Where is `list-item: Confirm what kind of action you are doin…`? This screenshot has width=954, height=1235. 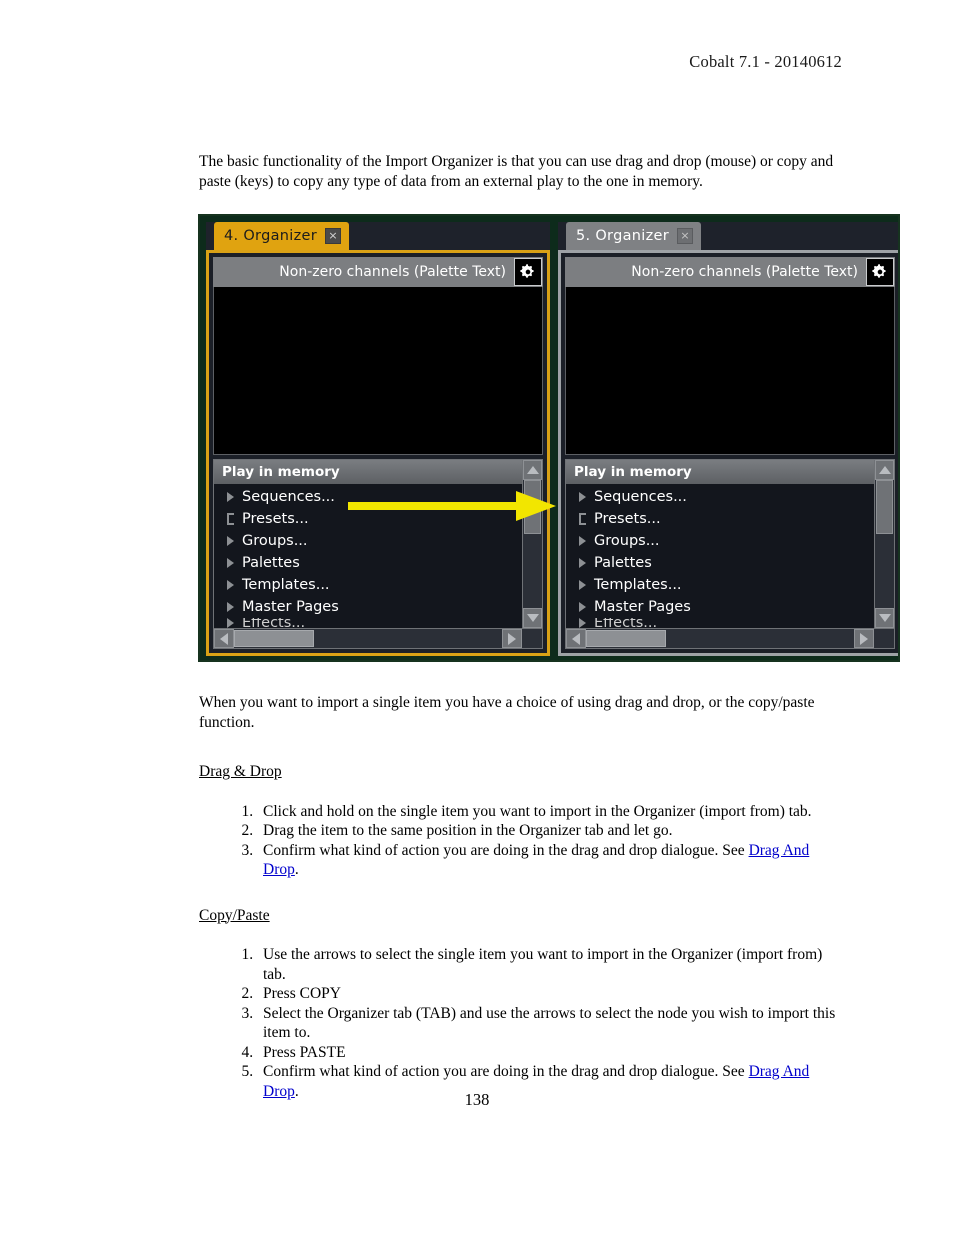 list-item: Confirm what kind of action you are doin… is located at coordinates (551, 860).